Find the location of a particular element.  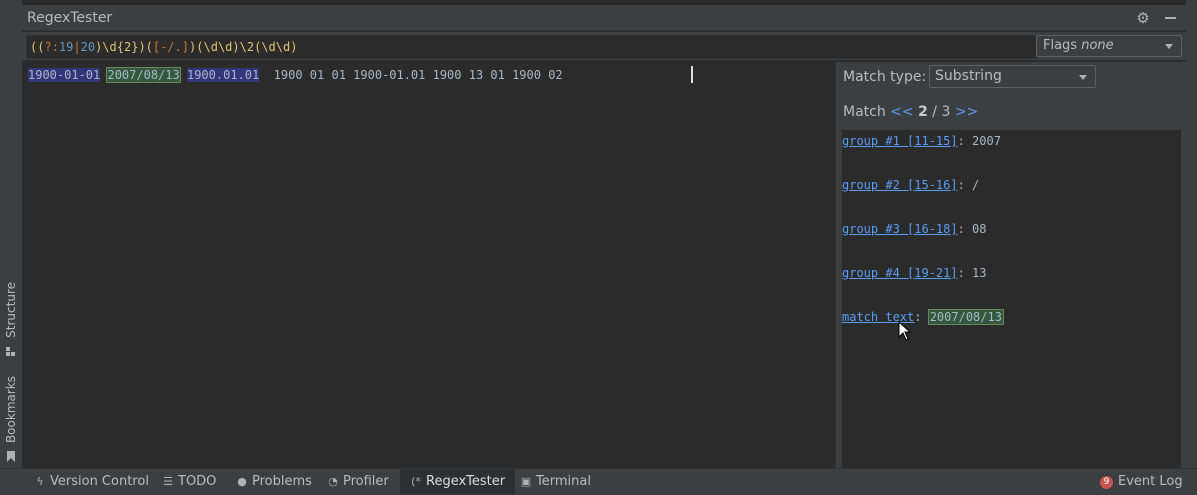

right-tool-stripe is located at coordinates (1191, 234).